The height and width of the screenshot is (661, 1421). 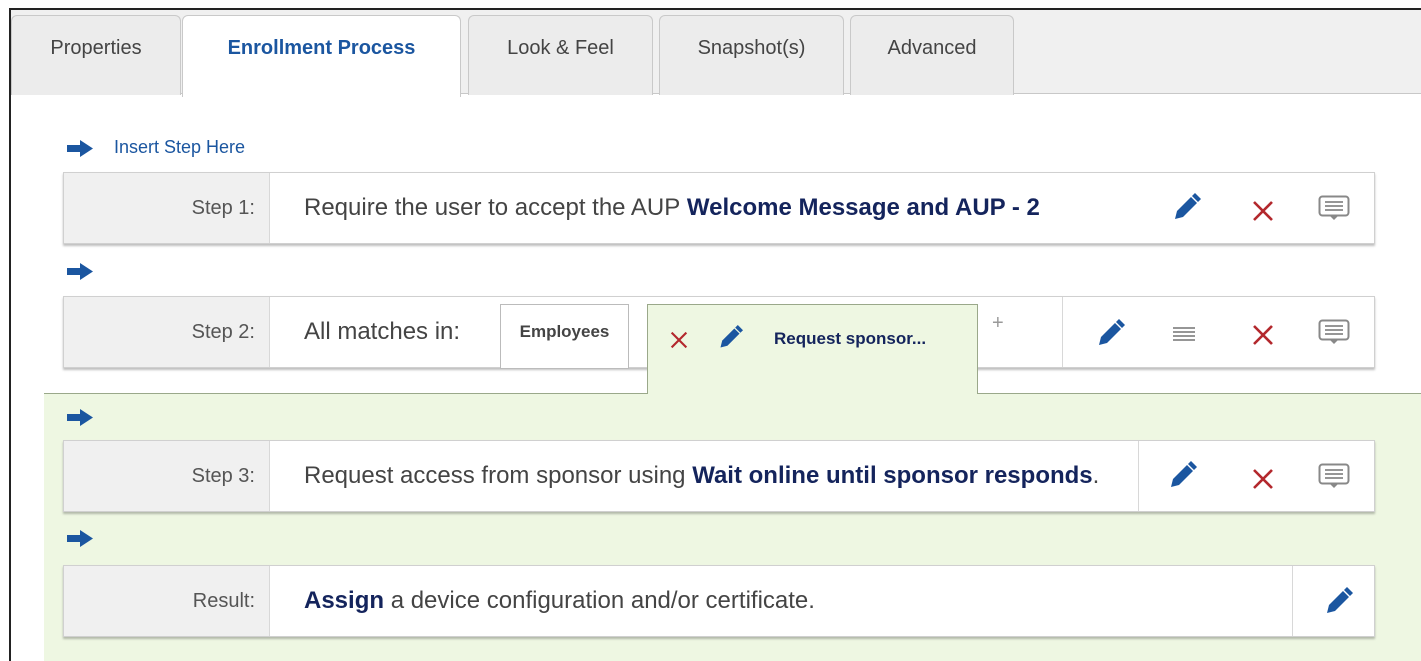 What do you see at coordinates (492, 207) in the screenshot?
I see `step-text: Require the user to accept the AUP` at bounding box center [492, 207].